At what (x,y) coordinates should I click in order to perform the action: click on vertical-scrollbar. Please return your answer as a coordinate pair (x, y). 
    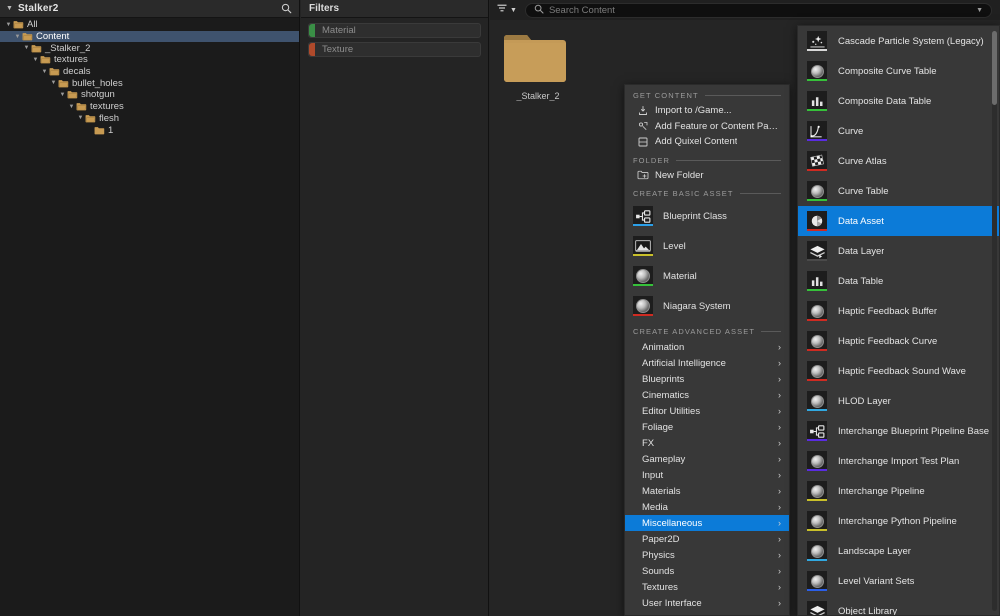
    Looking at the image, I should click on (994, 321).